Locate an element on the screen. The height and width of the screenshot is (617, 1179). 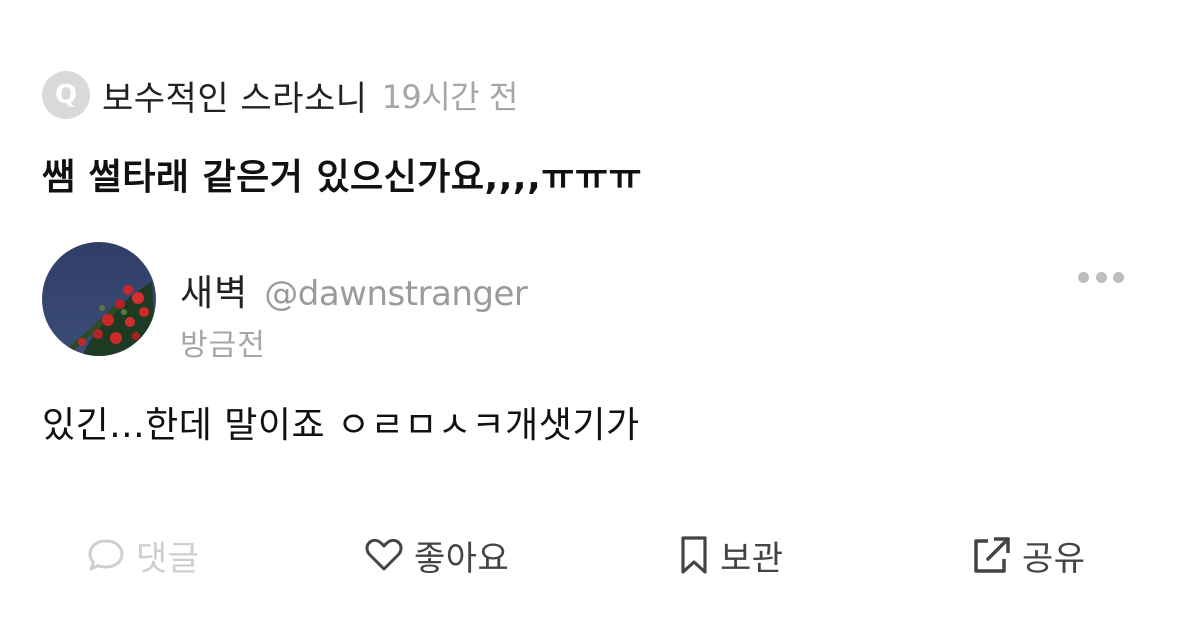
answer-time: 방금전 is located at coordinates (223, 345).